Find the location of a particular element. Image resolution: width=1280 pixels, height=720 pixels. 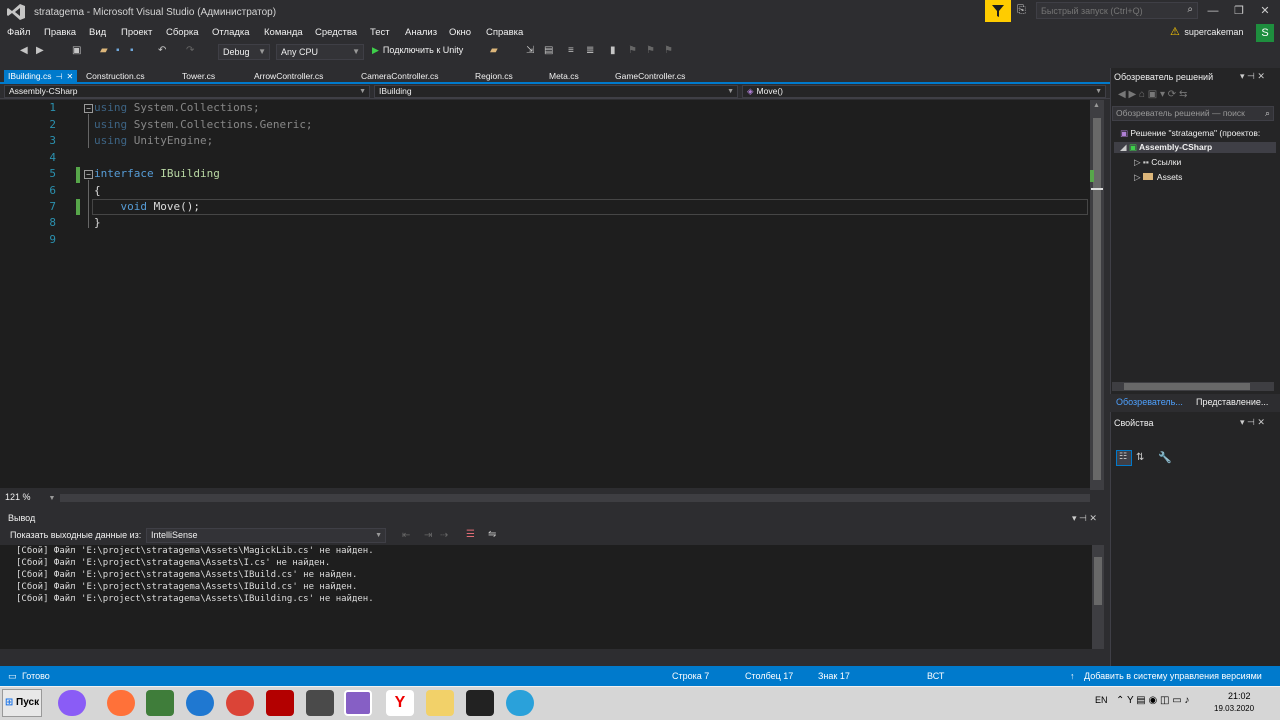

platform-dropdown: Any CPU ▼ is located at coordinates (320, 52).